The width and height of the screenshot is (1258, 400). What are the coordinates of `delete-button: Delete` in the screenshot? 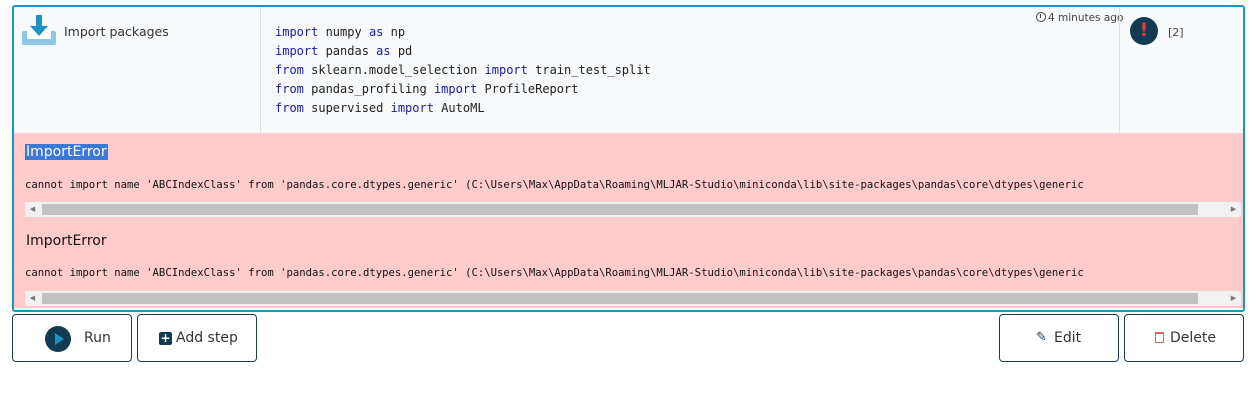 It's located at (1184, 338).